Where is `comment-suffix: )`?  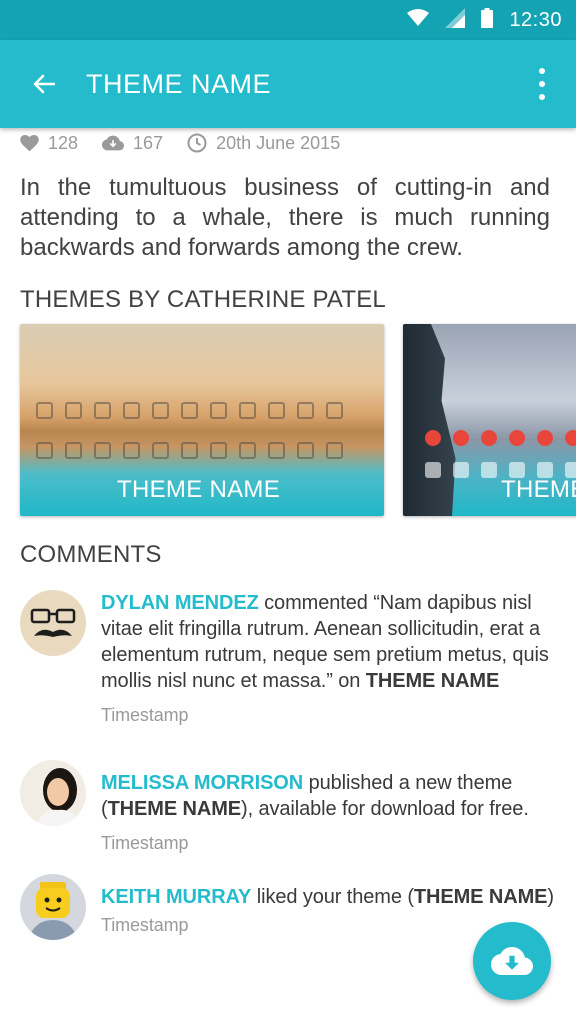 comment-suffix: ) is located at coordinates (550, 897).